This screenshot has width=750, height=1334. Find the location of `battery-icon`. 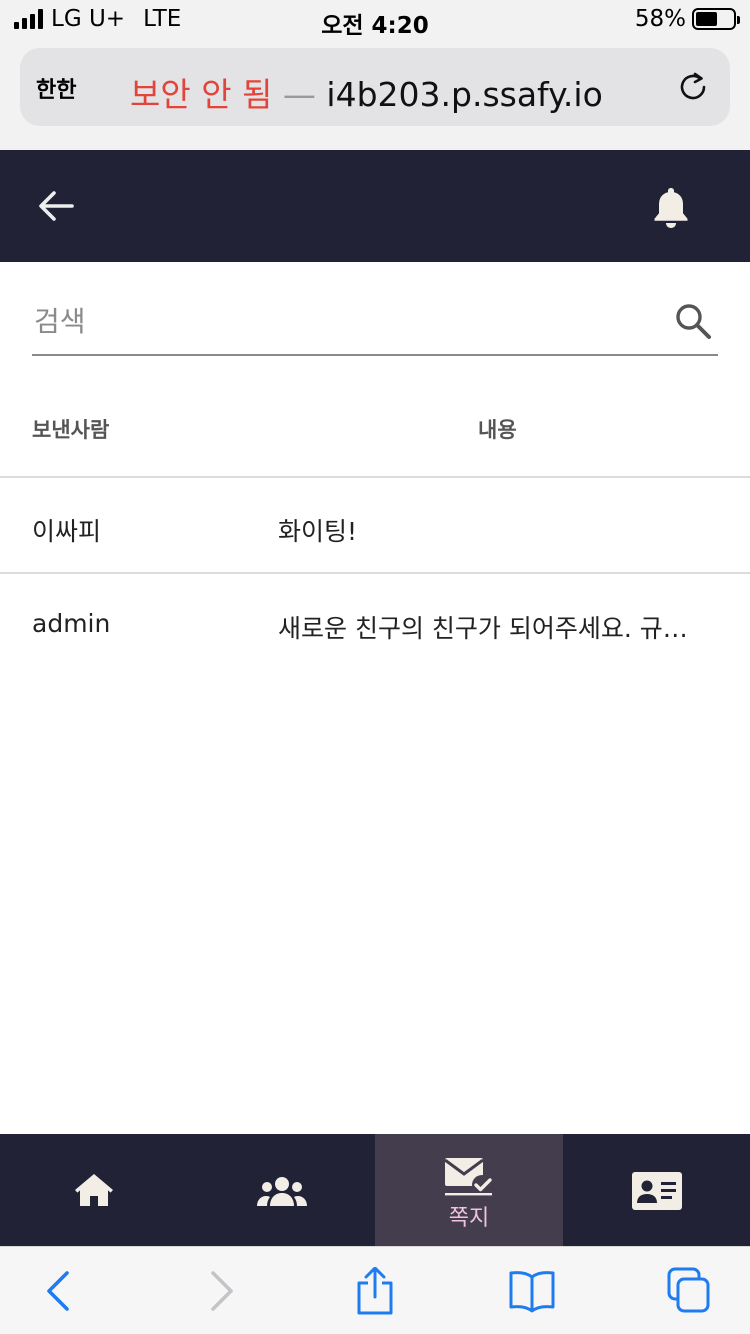

battery-icon is located at coordinates (716, 19).